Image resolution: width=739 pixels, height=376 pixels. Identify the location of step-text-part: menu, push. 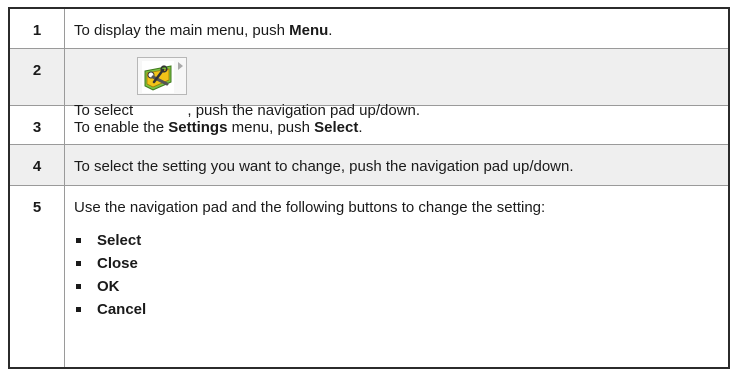
(271, 127).